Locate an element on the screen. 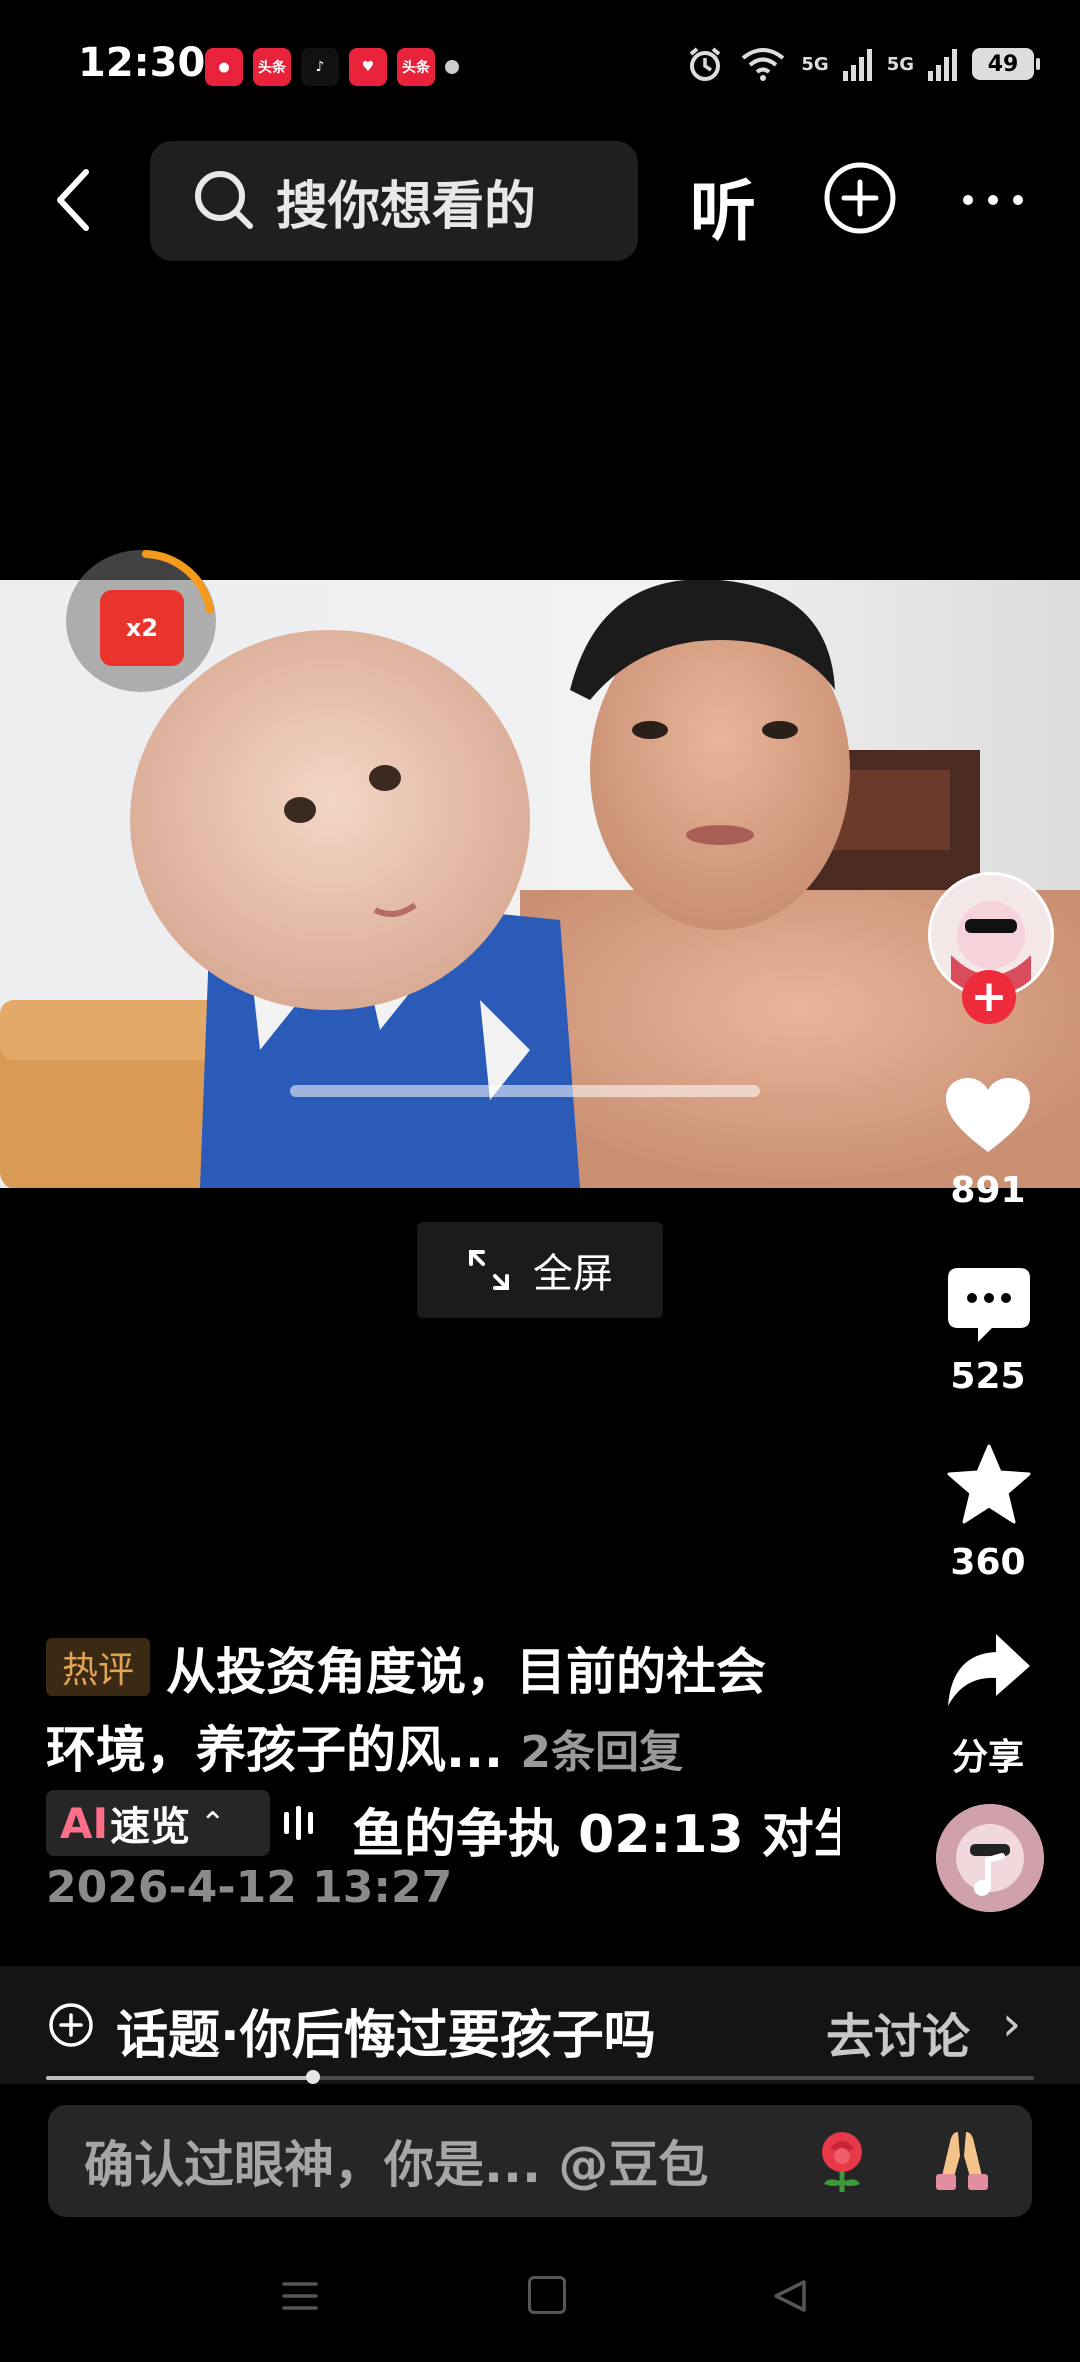 The image size is (1080, 2362). music-note-icon is located at coordinates (990, 1858).